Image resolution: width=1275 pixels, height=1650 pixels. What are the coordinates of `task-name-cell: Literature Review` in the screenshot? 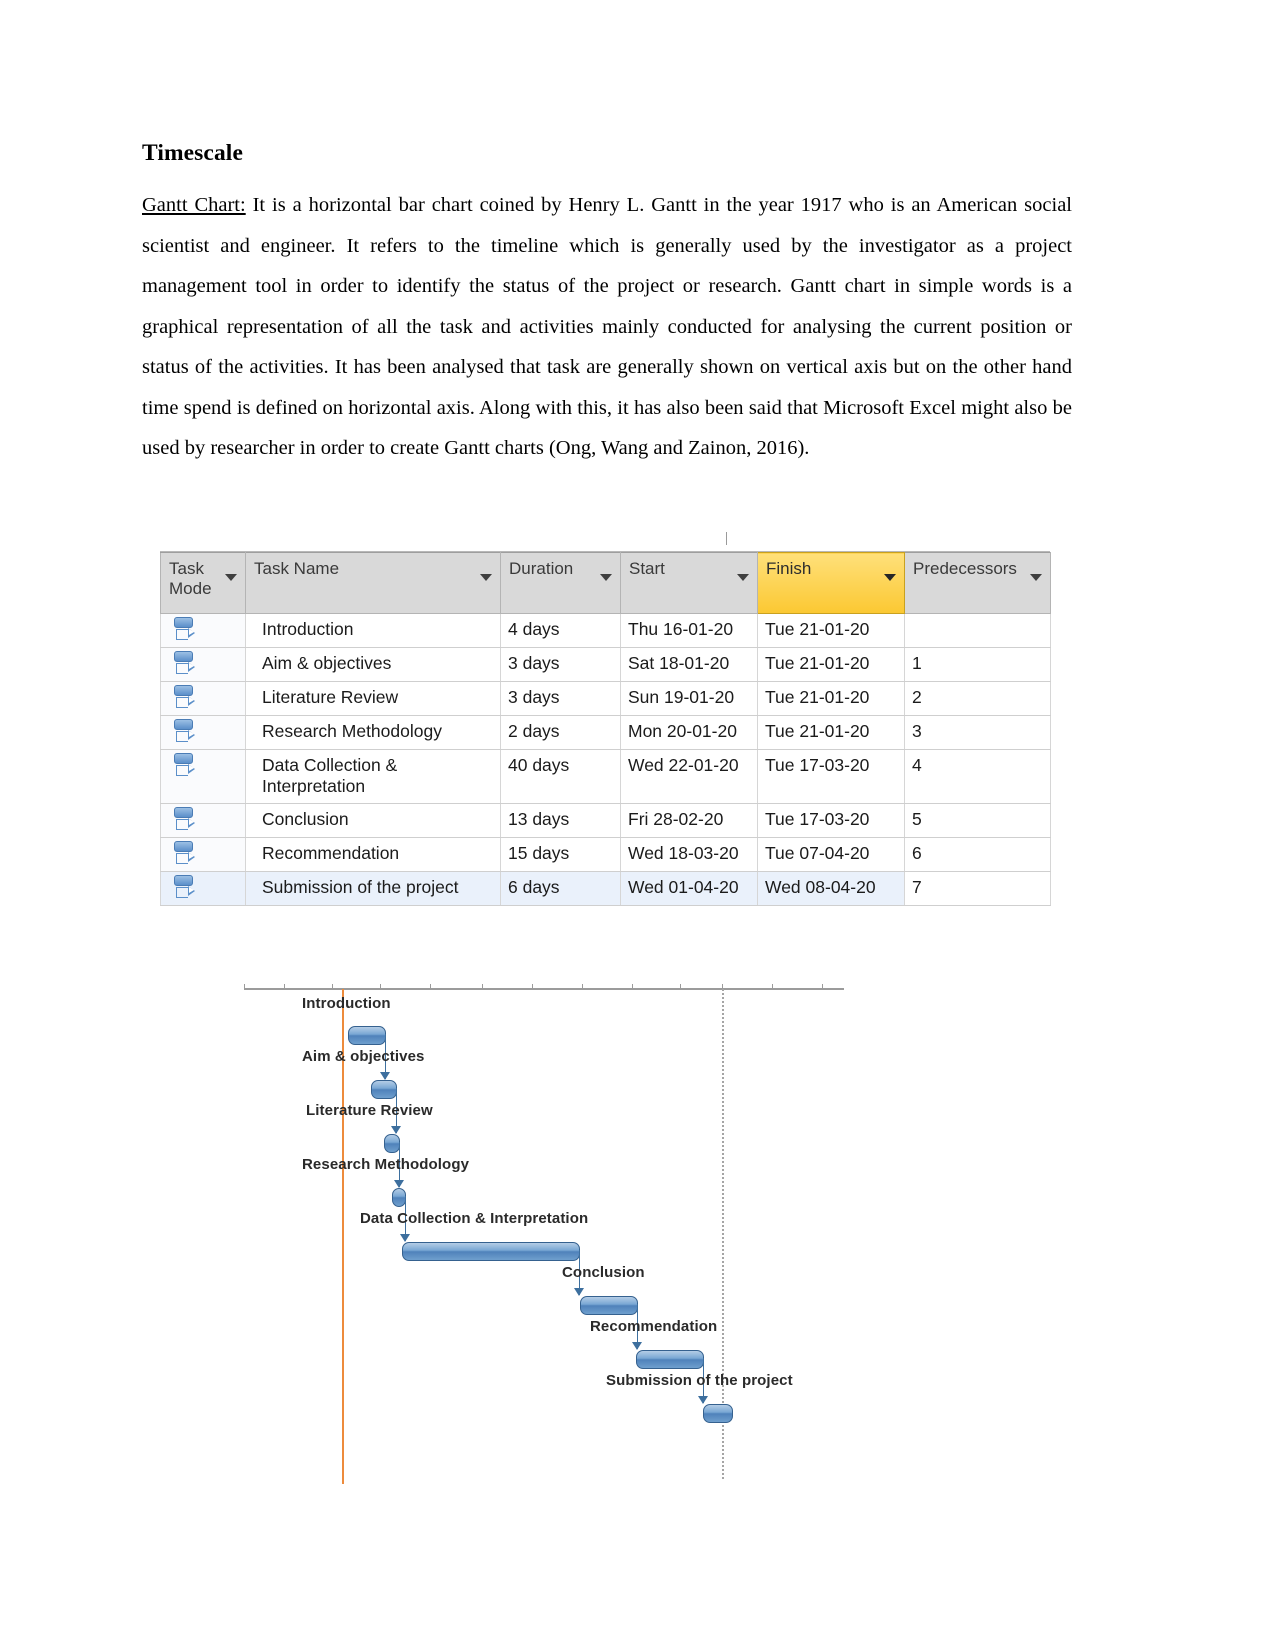 It's located at (373, 698).